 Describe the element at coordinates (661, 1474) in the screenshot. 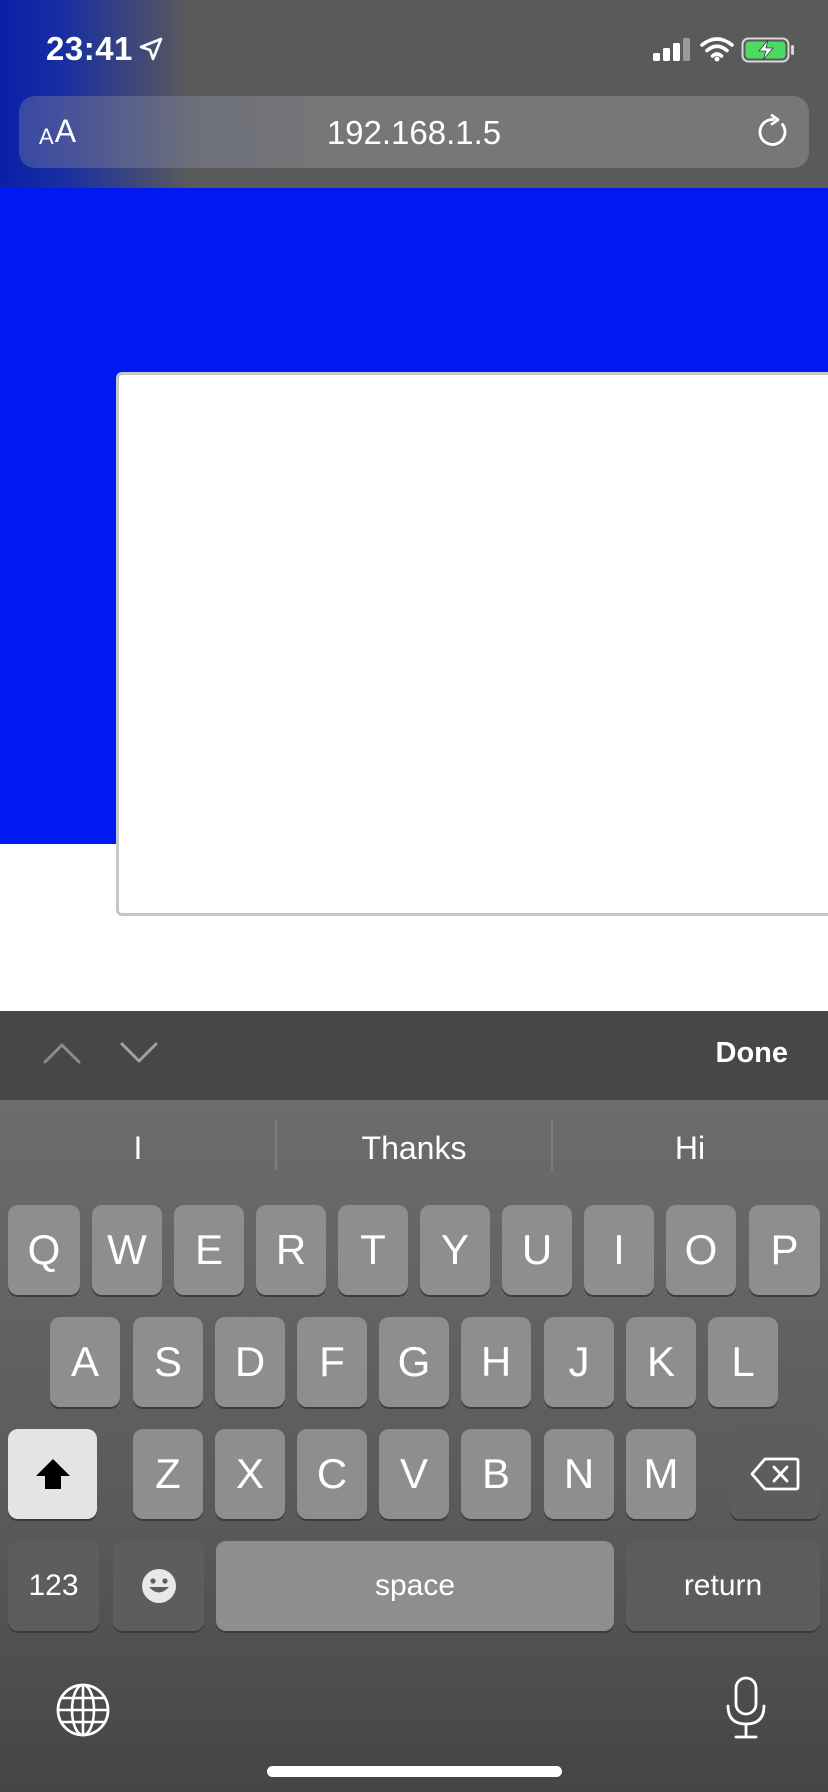

I see `key-m: M` at that location.